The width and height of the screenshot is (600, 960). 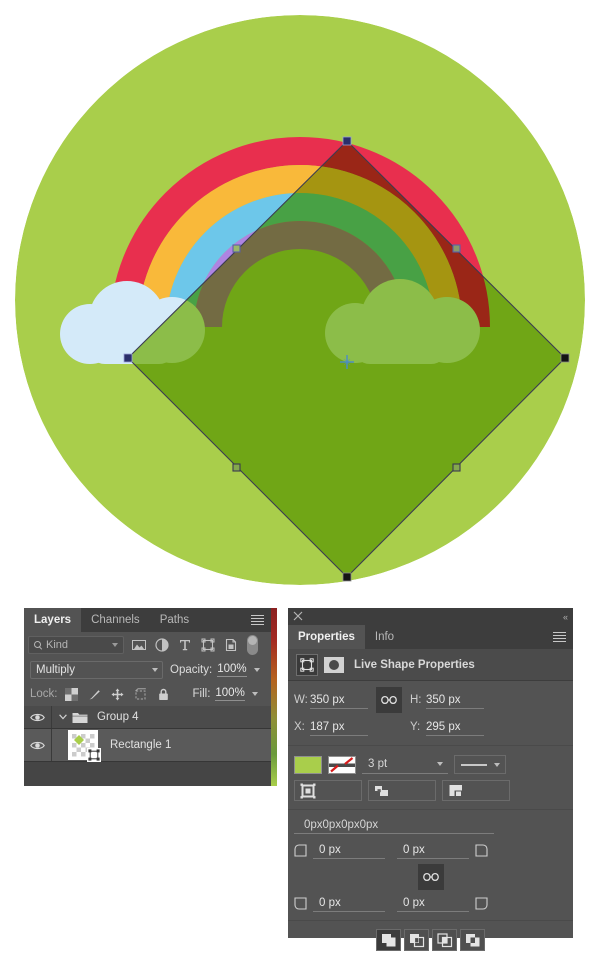 I want to click on corner-radius-top-row: 0 px 0 px, so click(x=430, y=850).